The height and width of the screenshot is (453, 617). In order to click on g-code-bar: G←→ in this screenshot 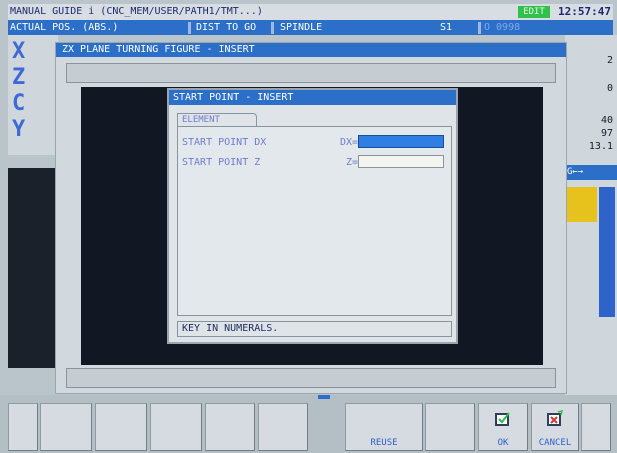, I will do `click(591, 172)`.